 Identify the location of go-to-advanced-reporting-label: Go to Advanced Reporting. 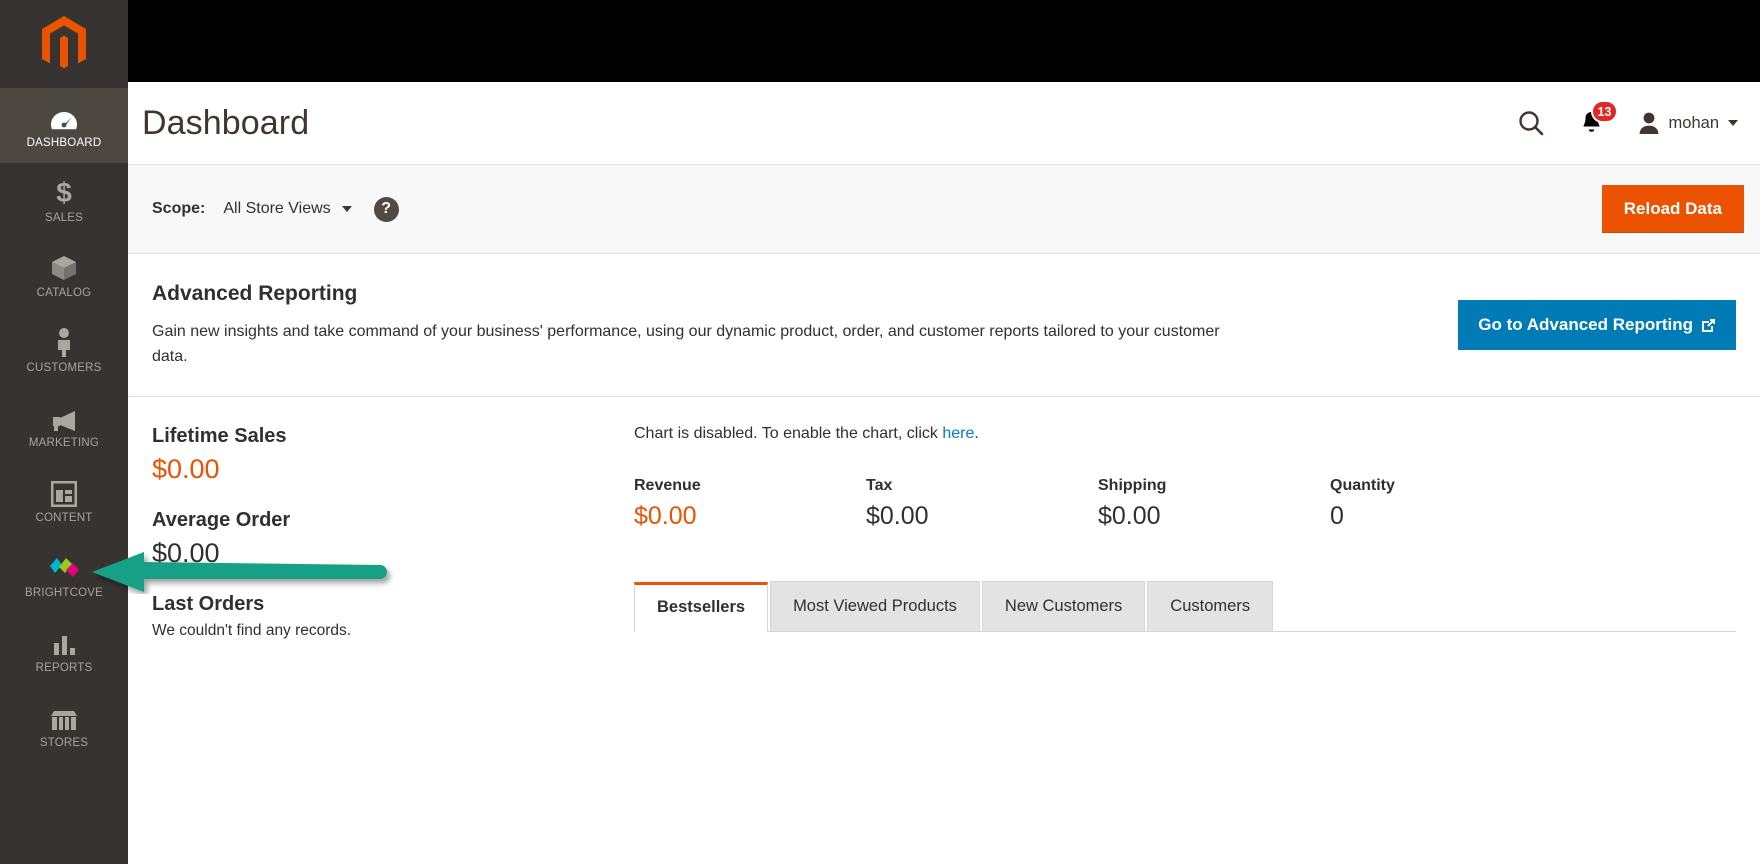
(1585, 324).